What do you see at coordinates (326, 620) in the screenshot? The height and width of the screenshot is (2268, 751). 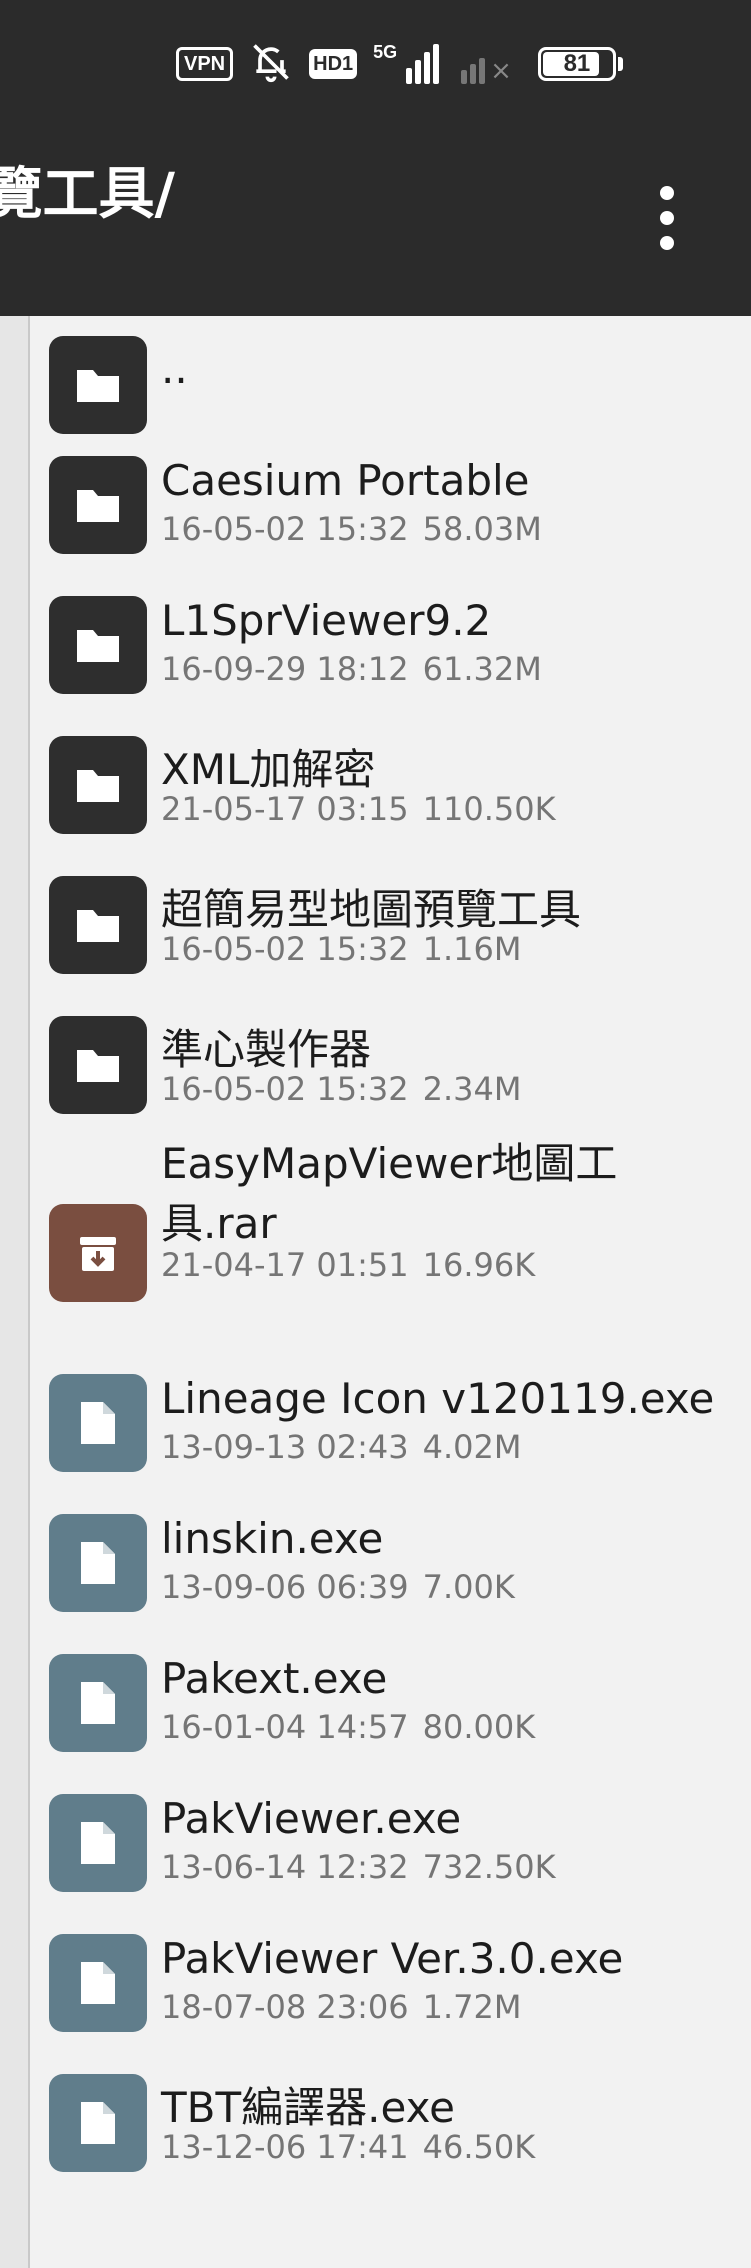 I see `file-name: L1SprViewer9.2` at bounding box center [326, 620].